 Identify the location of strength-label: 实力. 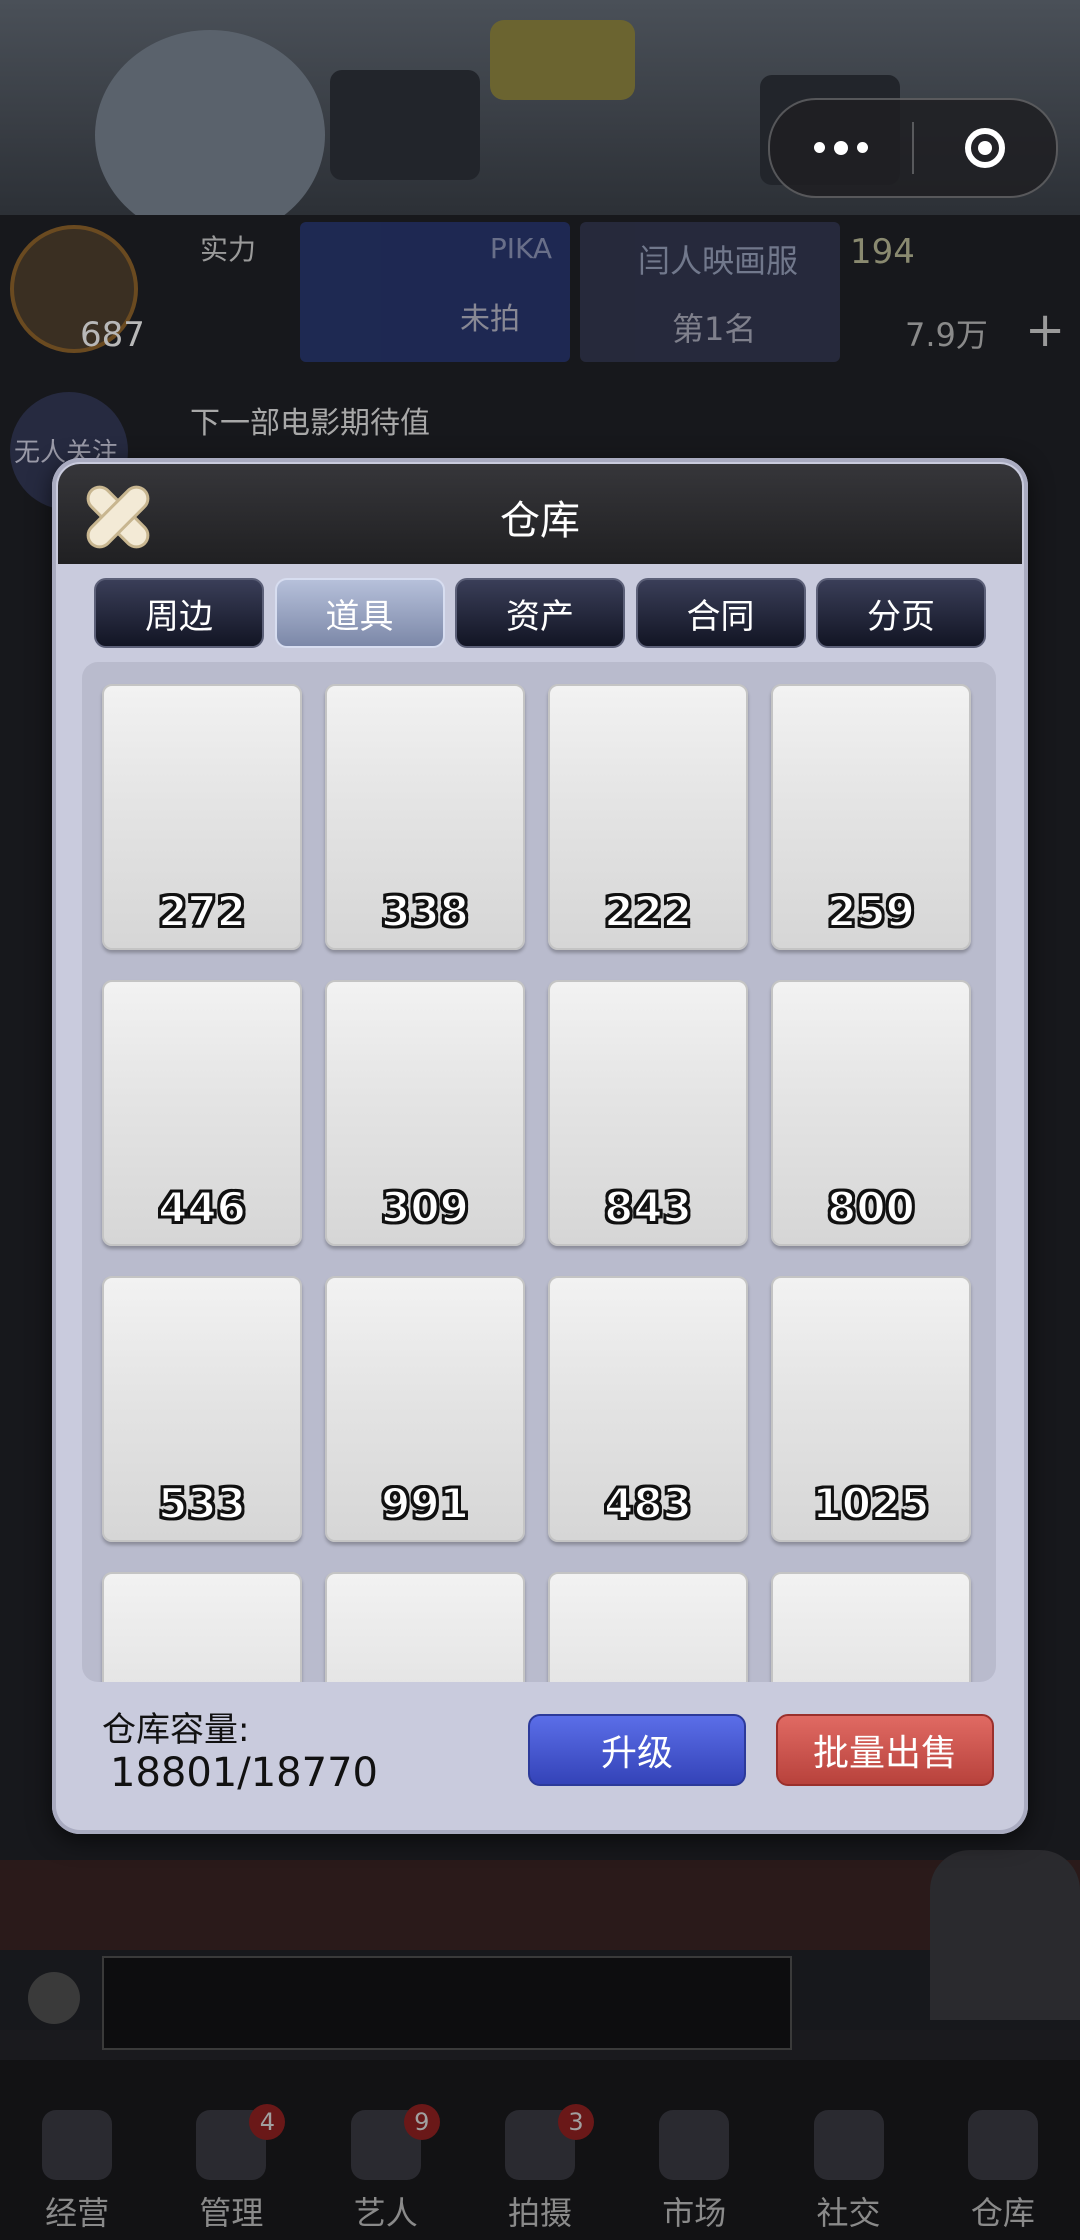
(228, 249).